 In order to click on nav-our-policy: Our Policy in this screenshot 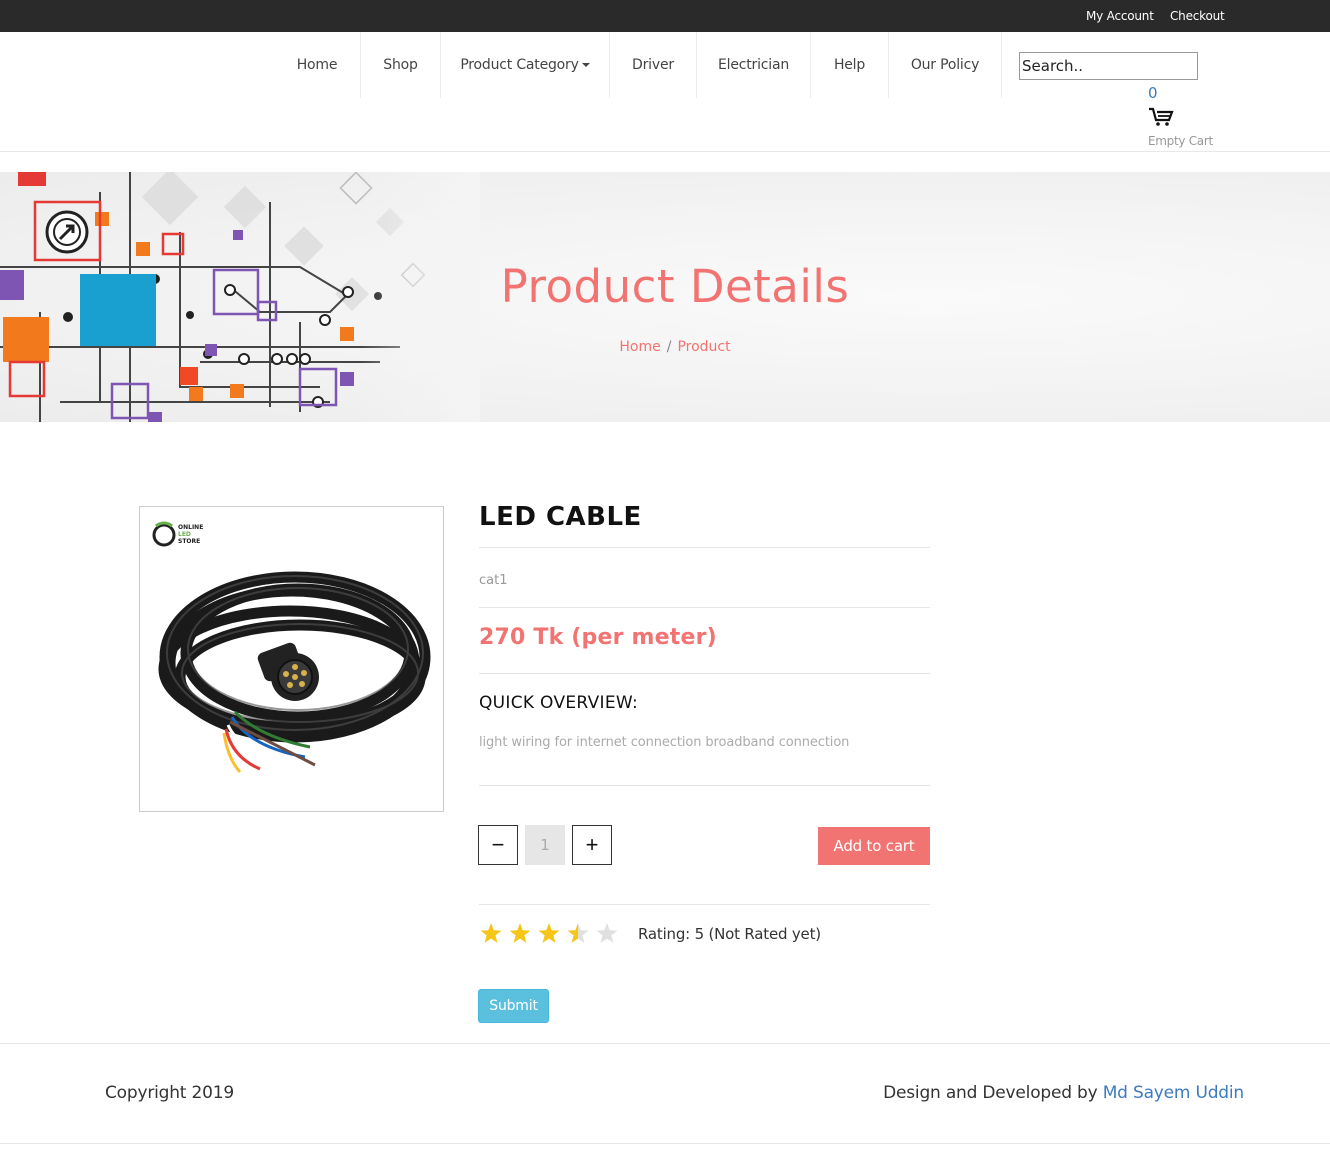, I will do `click(945, 65)`.